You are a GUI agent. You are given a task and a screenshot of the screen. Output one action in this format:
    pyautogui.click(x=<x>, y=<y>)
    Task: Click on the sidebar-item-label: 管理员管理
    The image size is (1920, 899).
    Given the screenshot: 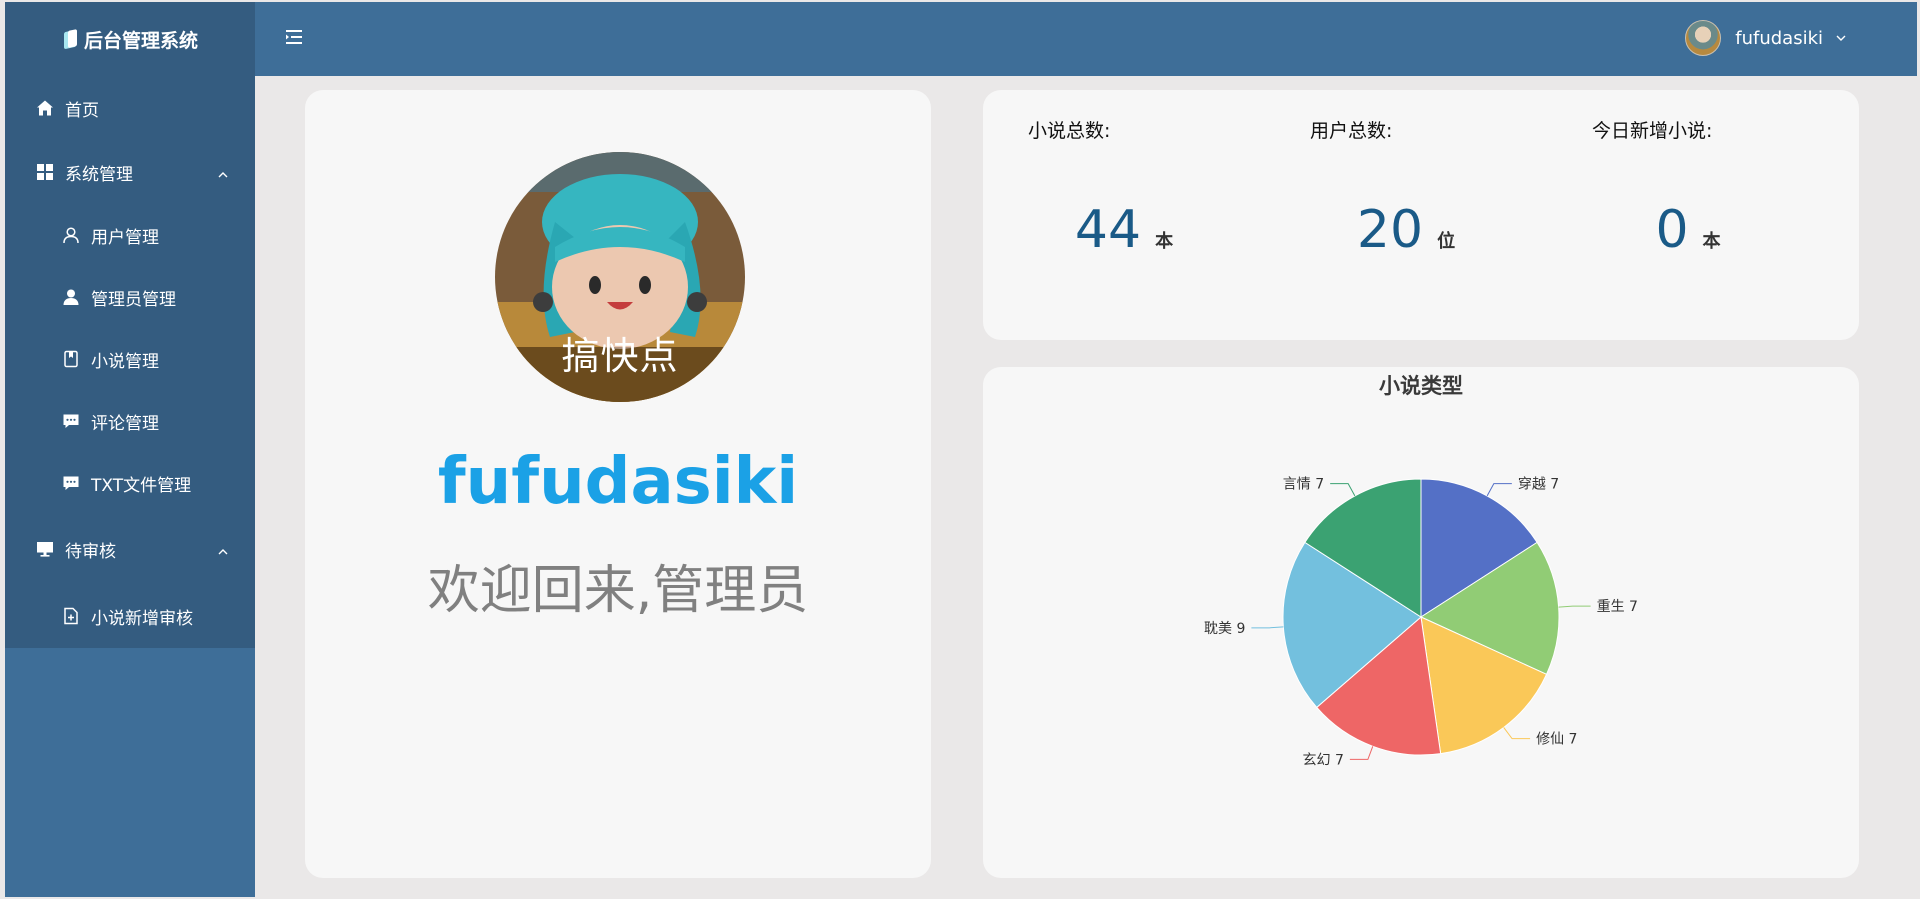 What is the action you would take?
    pyautogui.click(x=133, y=299)
    